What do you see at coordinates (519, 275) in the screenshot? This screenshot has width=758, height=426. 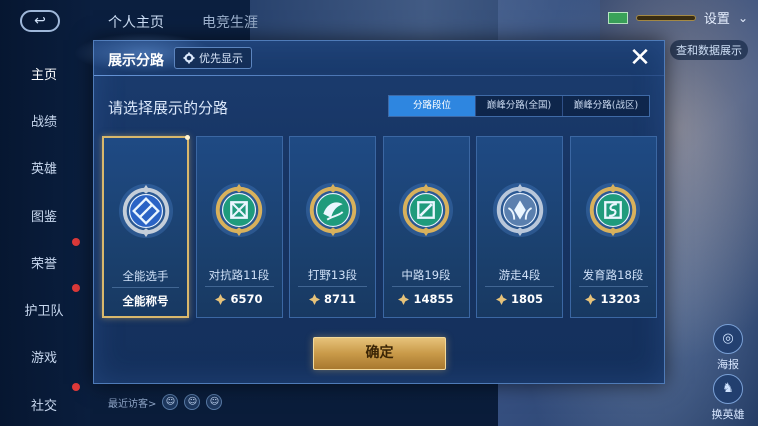 I see `lane-name: 游走4段` at bounding box center [519, 275].